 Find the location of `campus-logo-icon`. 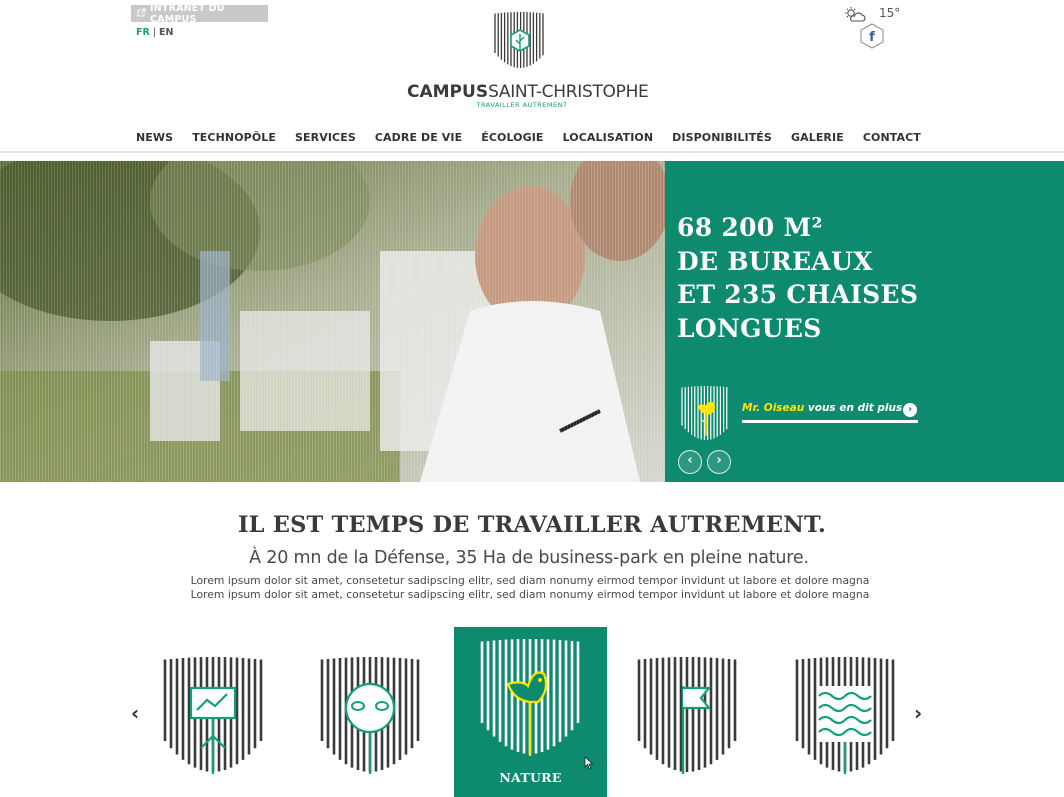

campus-logo-icon is located at coordinates (520, 43).